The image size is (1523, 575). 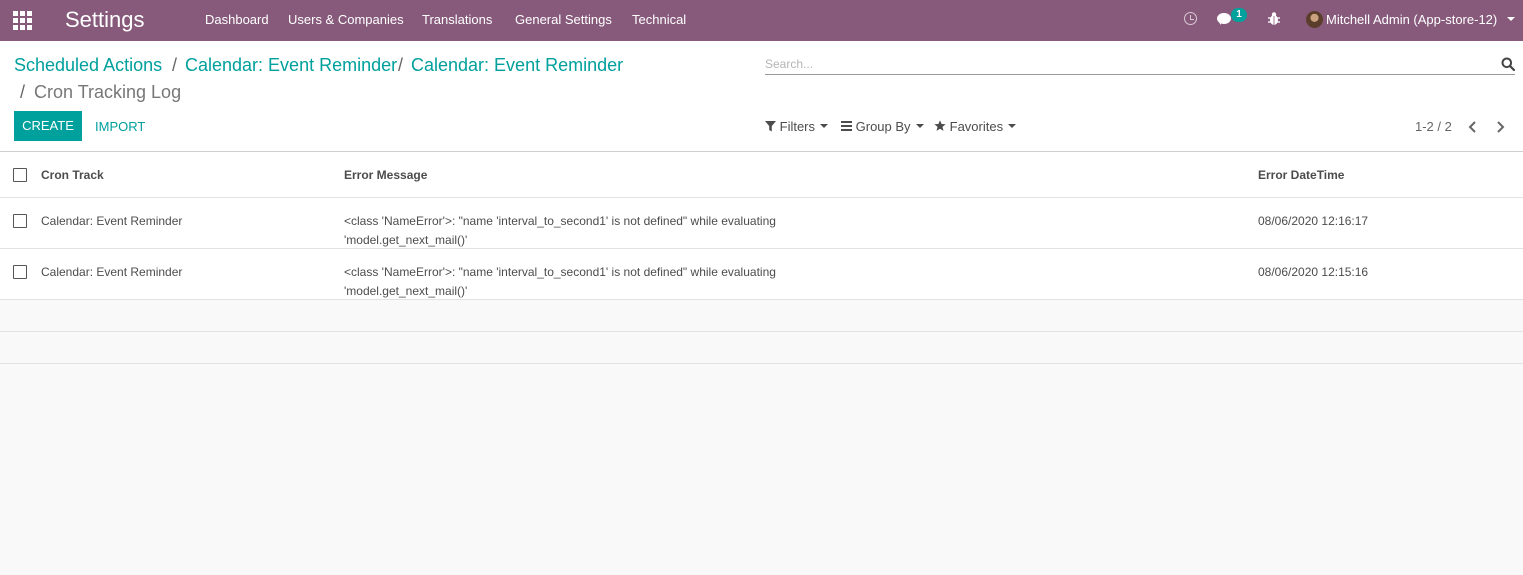 I want to click on column-header-error-message: Error Message, so click(x=385, y=175).